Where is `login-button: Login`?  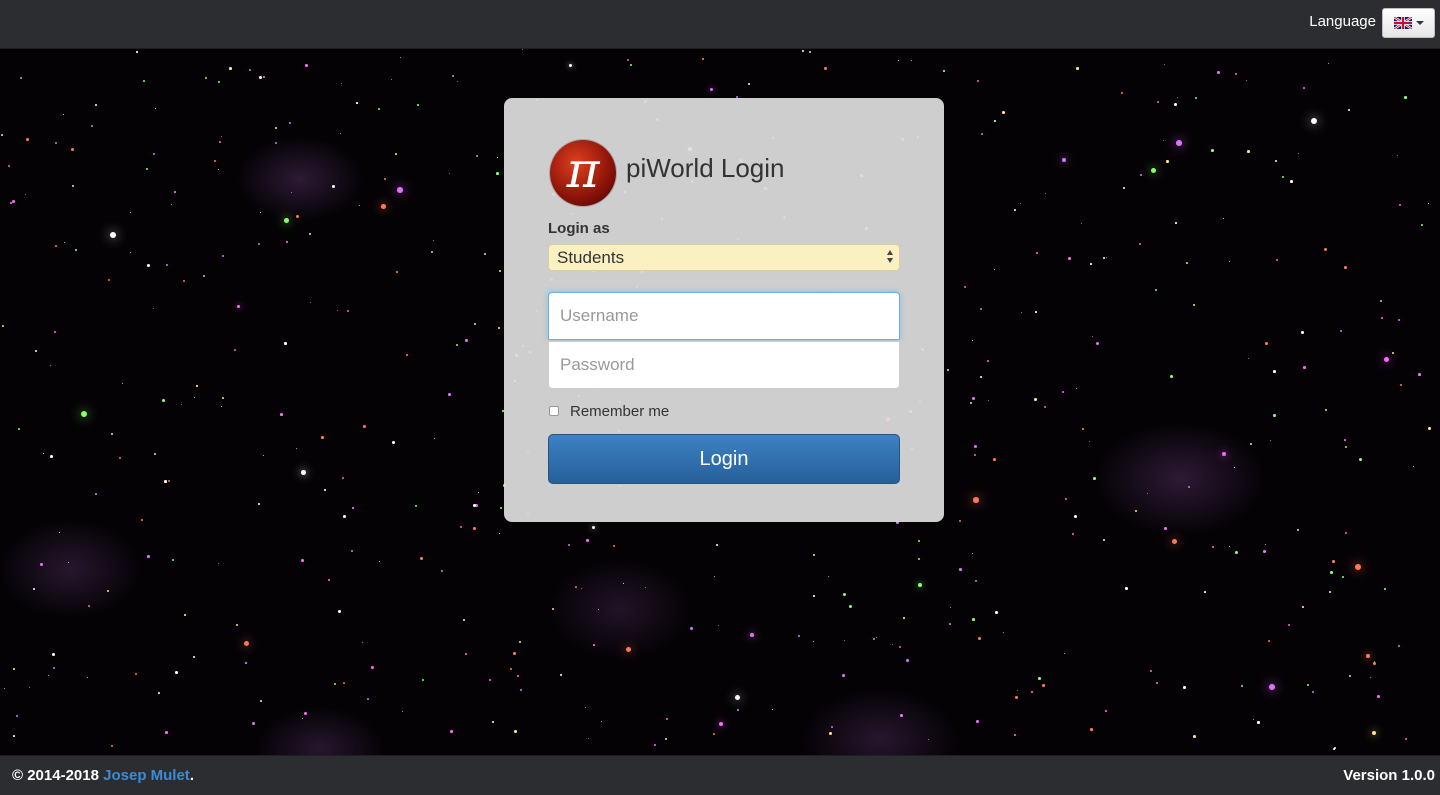
login-button: Login is located at coordinates (724, 459).